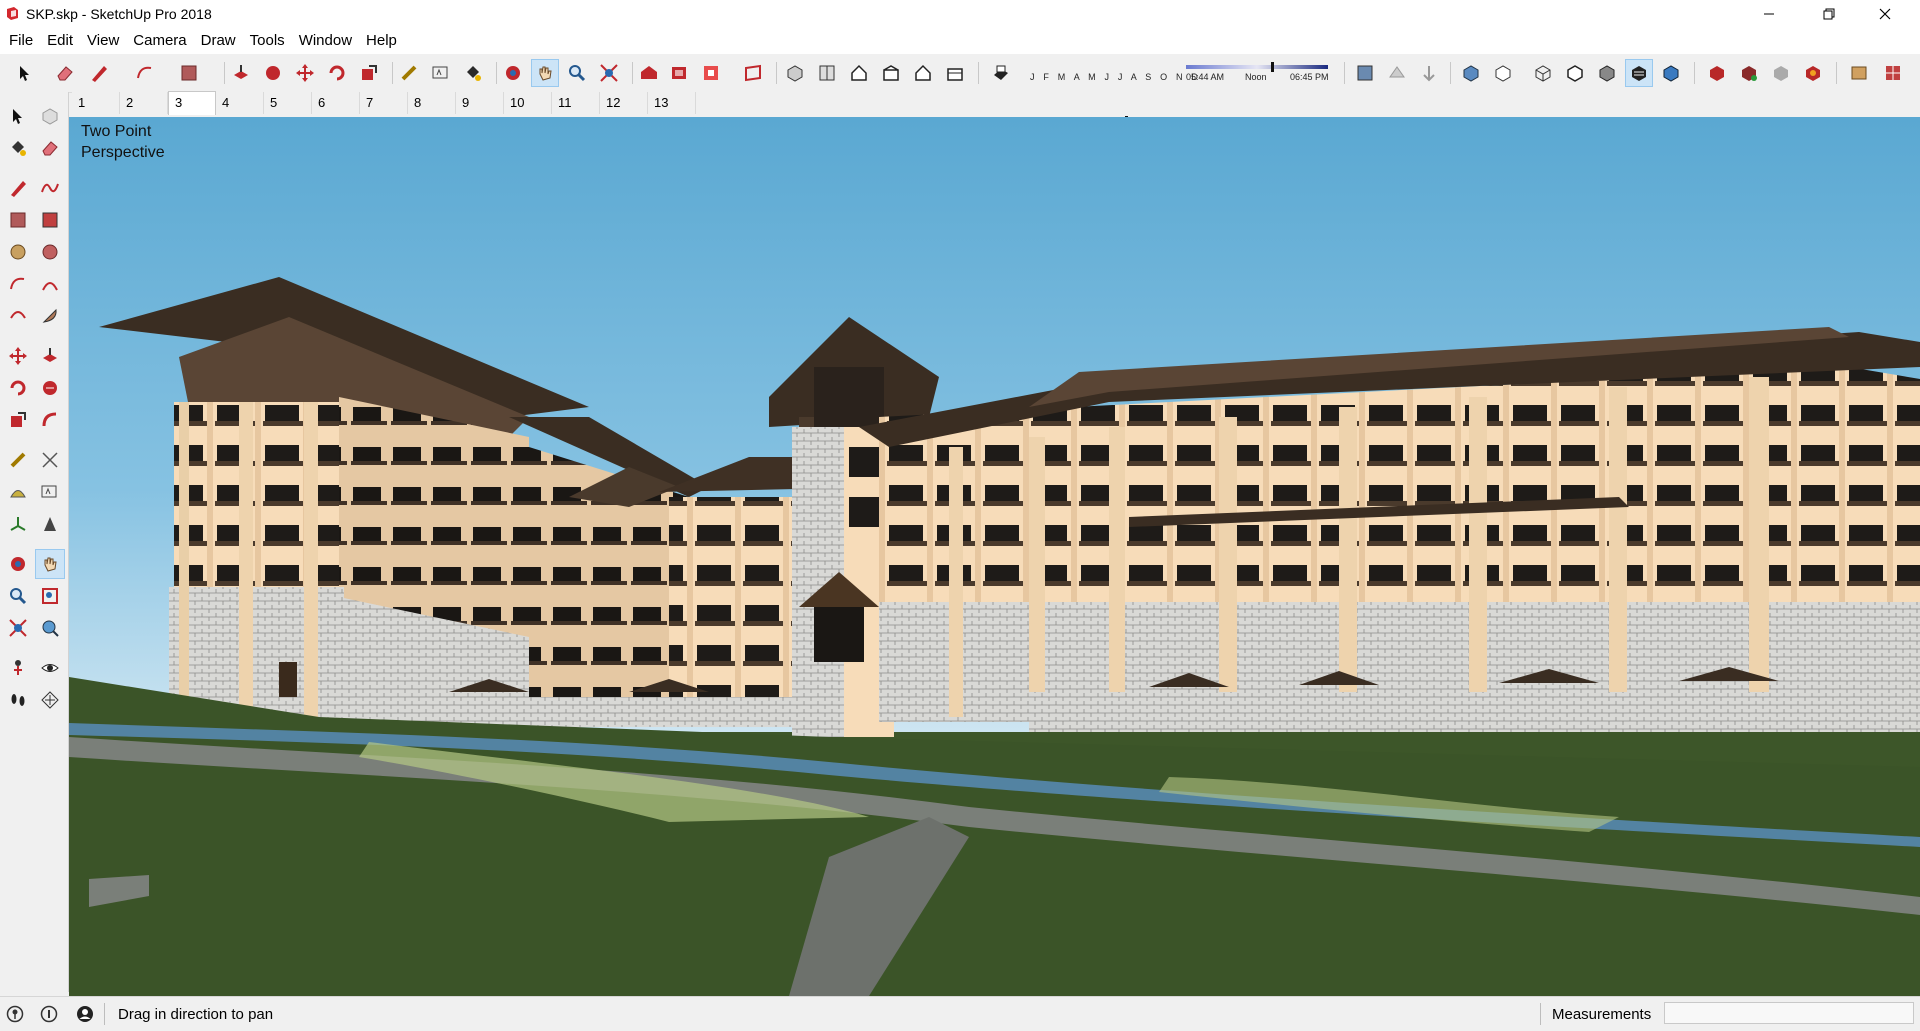  I want to click on tape-measure-tool, so click(18, 460).